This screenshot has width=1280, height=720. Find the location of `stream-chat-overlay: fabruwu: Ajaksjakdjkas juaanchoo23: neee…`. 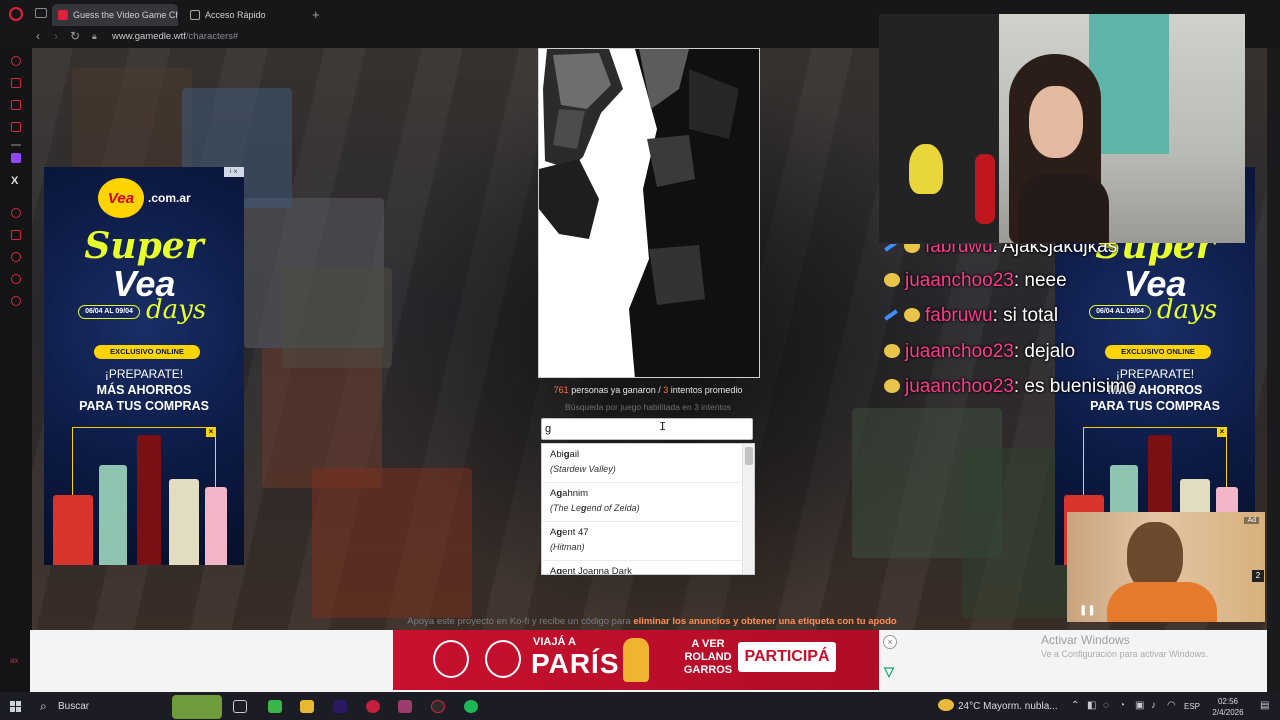

stream-chat-overlay: fabruwu: Ajaksjakdjkas juaanchoo23: neee… is located at coordinates (1034, 321).